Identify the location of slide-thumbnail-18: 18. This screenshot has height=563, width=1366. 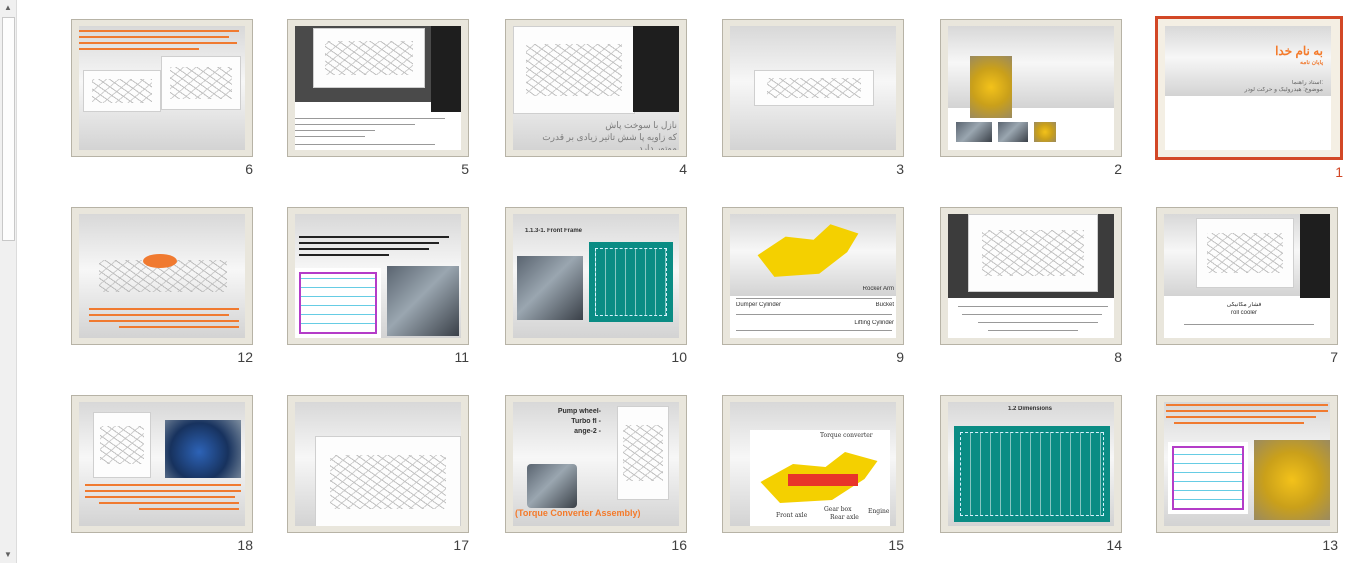
(162, 474).